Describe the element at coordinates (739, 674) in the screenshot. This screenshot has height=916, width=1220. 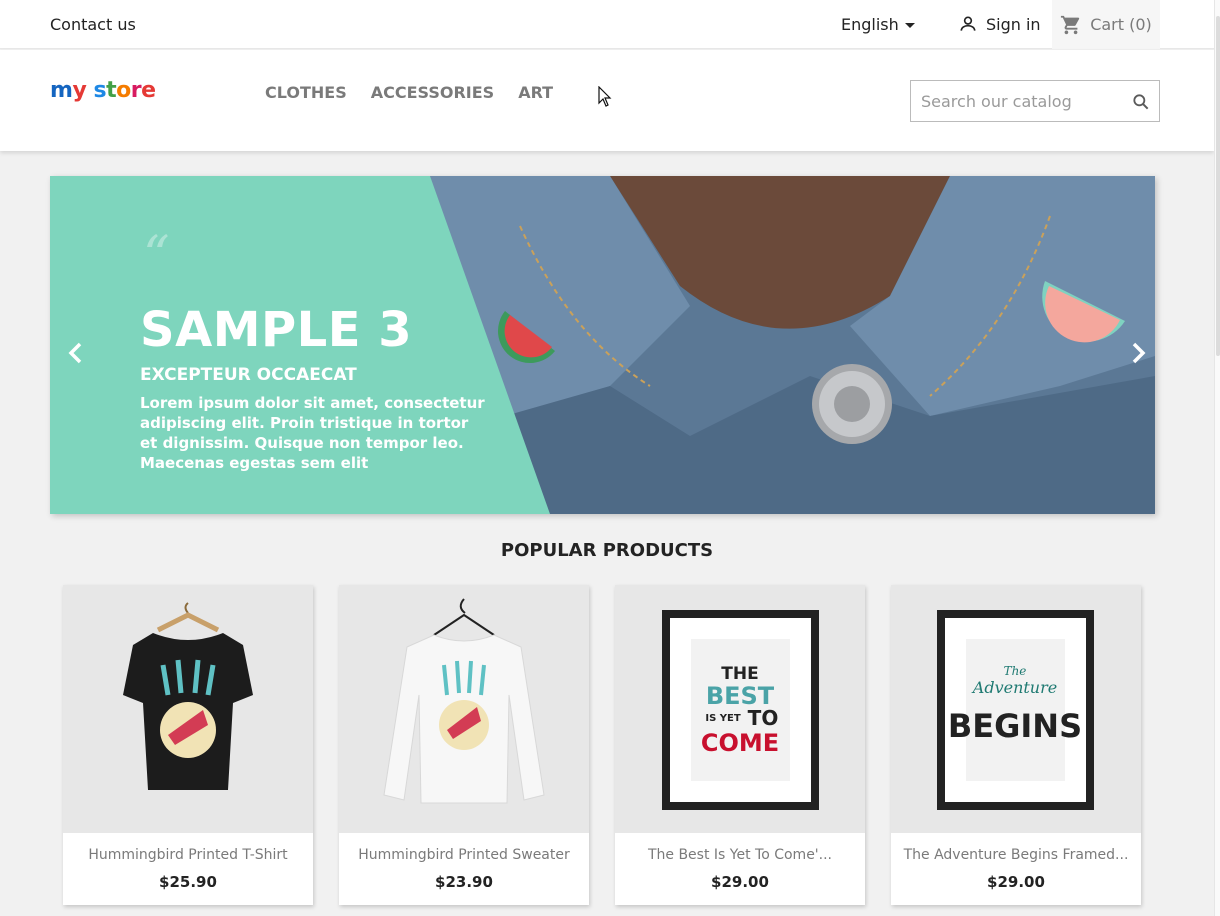
I see `poster-text: THE` at that location.